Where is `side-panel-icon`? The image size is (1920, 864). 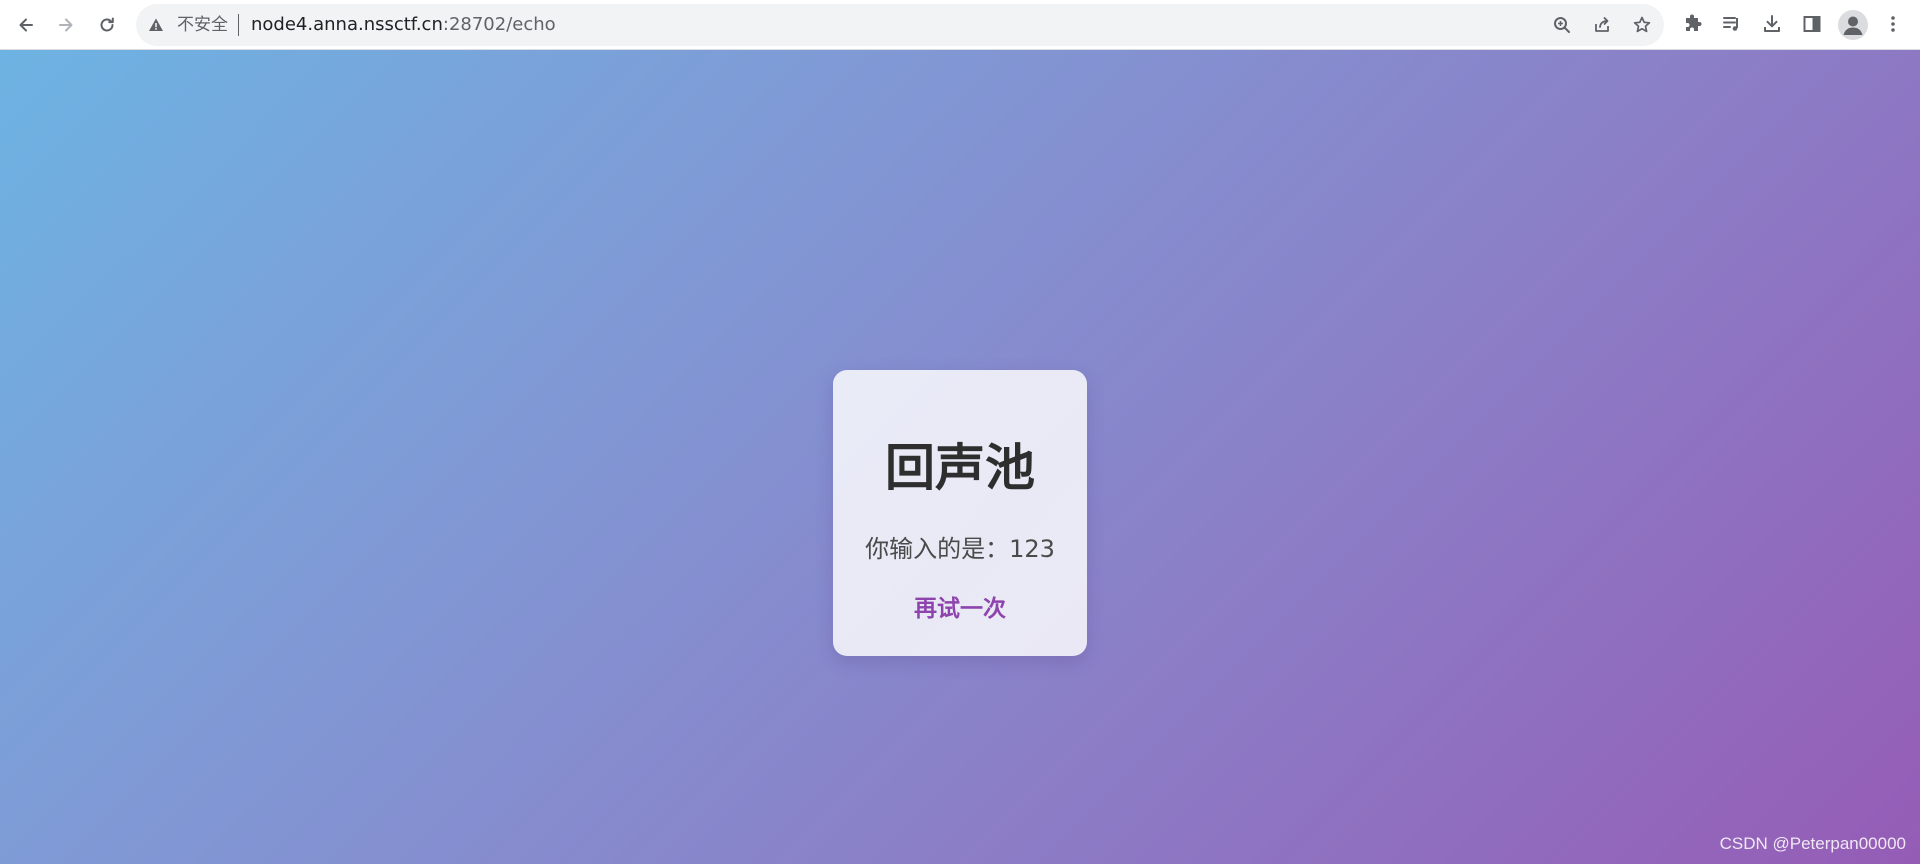 side-panel-icon is located at coordinates (1812, 24).